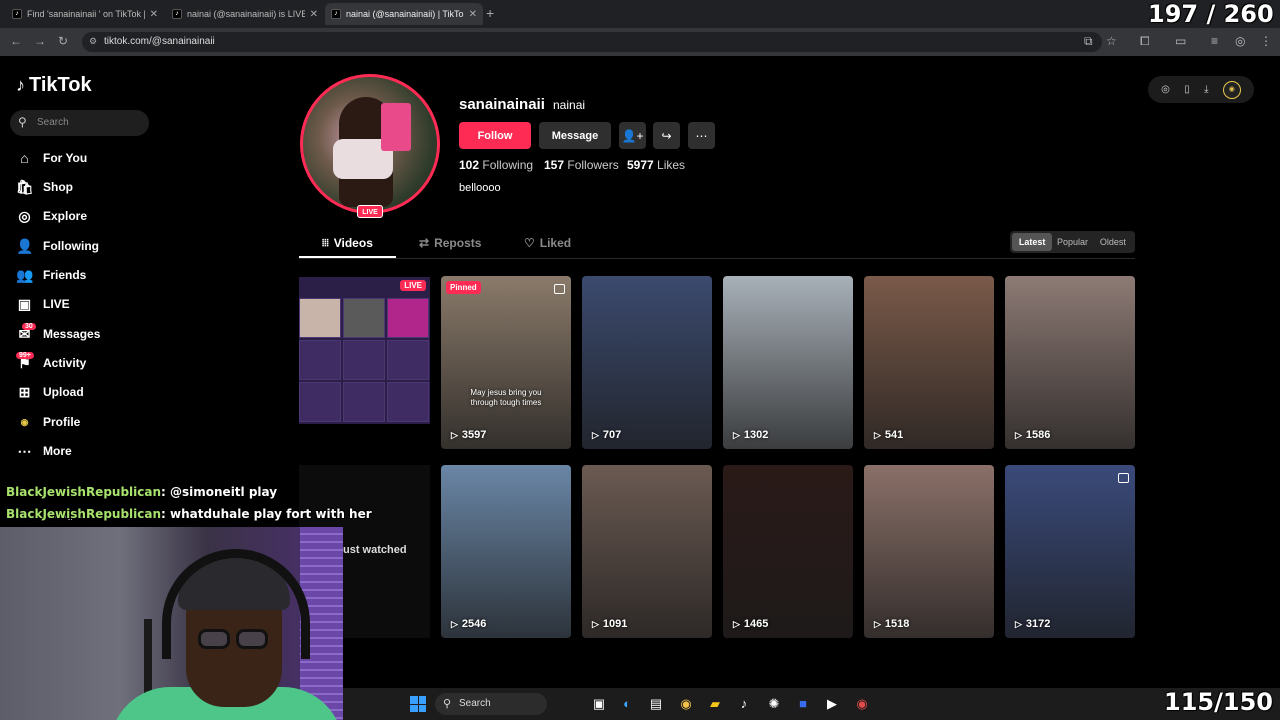 Image resolution: width=1280 pixels, height=720 pixels. I want to click on tiktok-logo: ♪ TikTok, so click(54, 85).